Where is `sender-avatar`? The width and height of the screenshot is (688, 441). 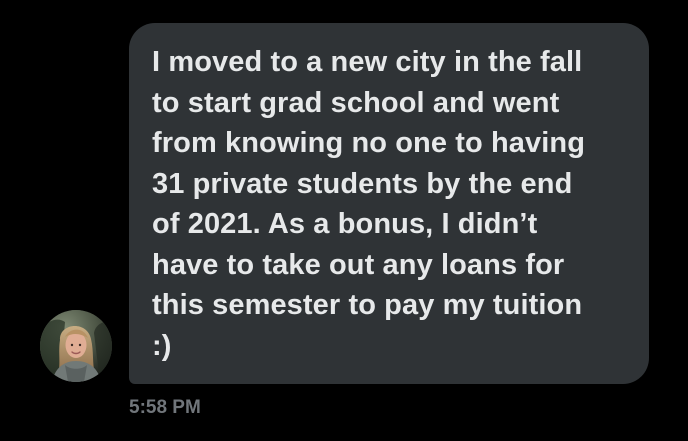
sender-avatar is located at coordinates (76, 346).